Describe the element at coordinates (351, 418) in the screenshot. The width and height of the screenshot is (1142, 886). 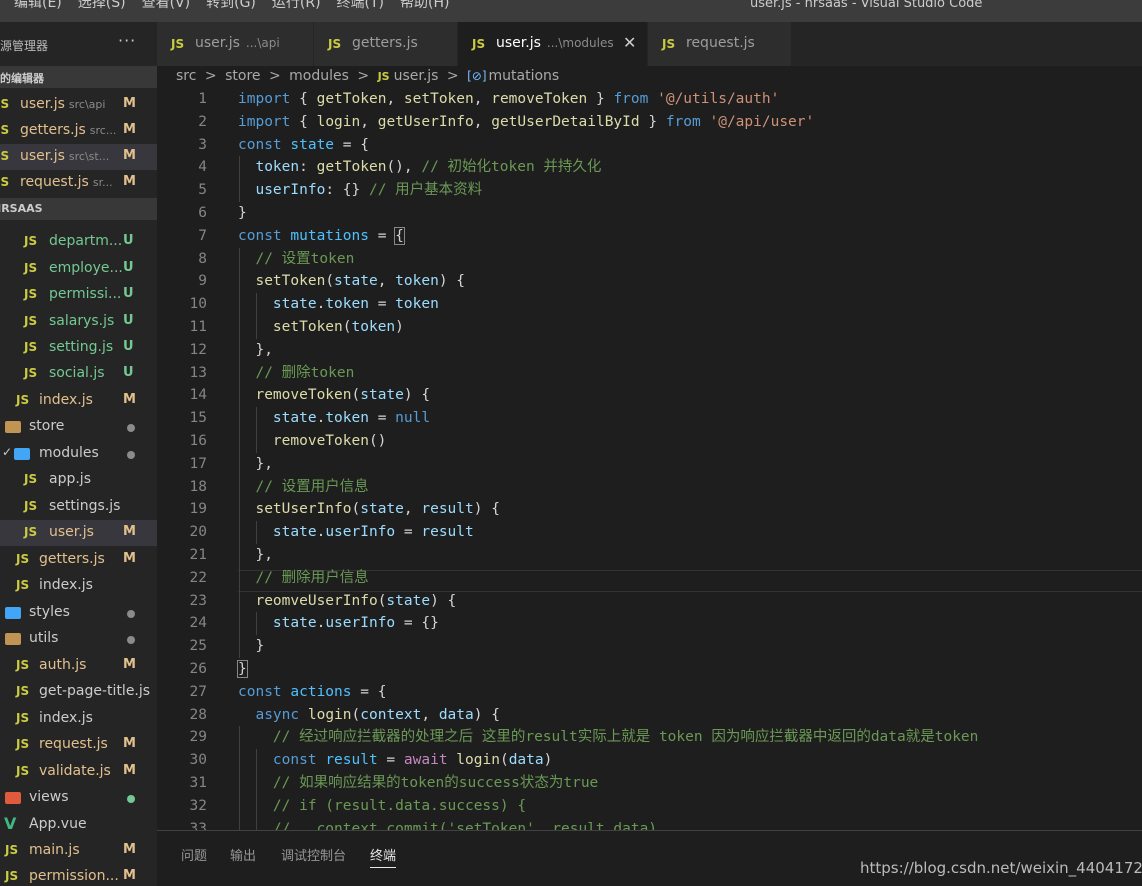
I see `code-text: state.token = null` at that location.